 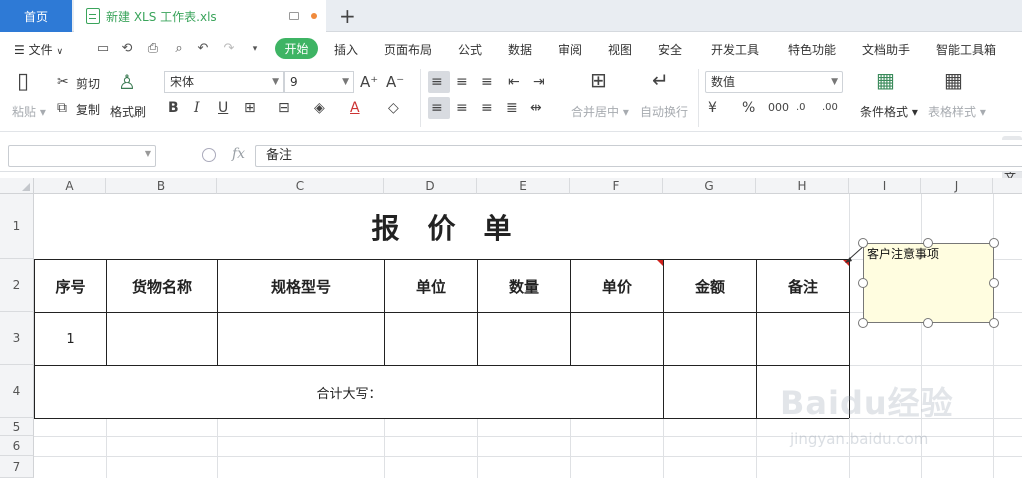 I want to click on row-header-5: 5, so click(x=17, y=427).